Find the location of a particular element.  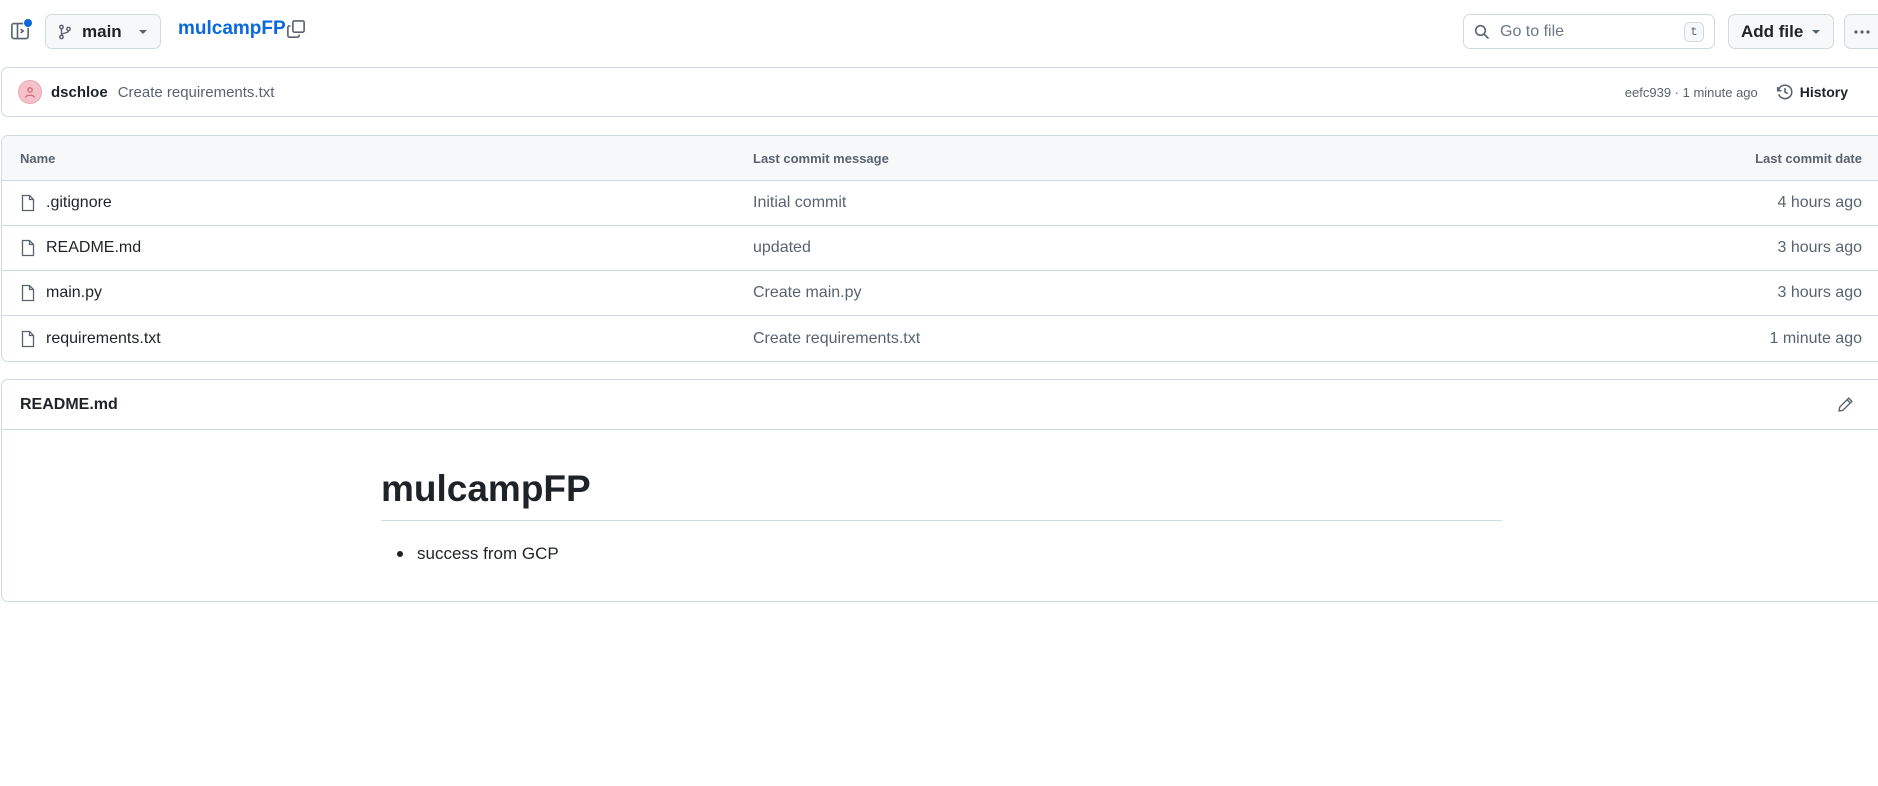

commit-message-link: Create requirements.txt is located at coordinates (196, 92).